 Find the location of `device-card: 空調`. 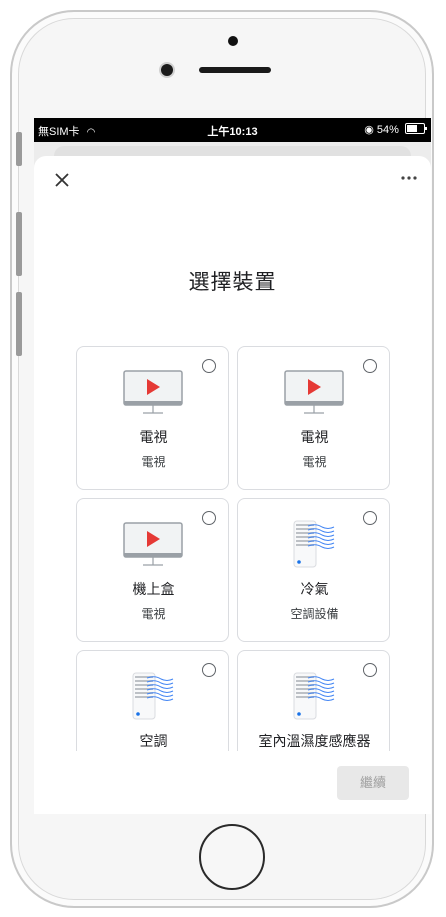

device-card: 空調 is located at coordinates (152, 700).